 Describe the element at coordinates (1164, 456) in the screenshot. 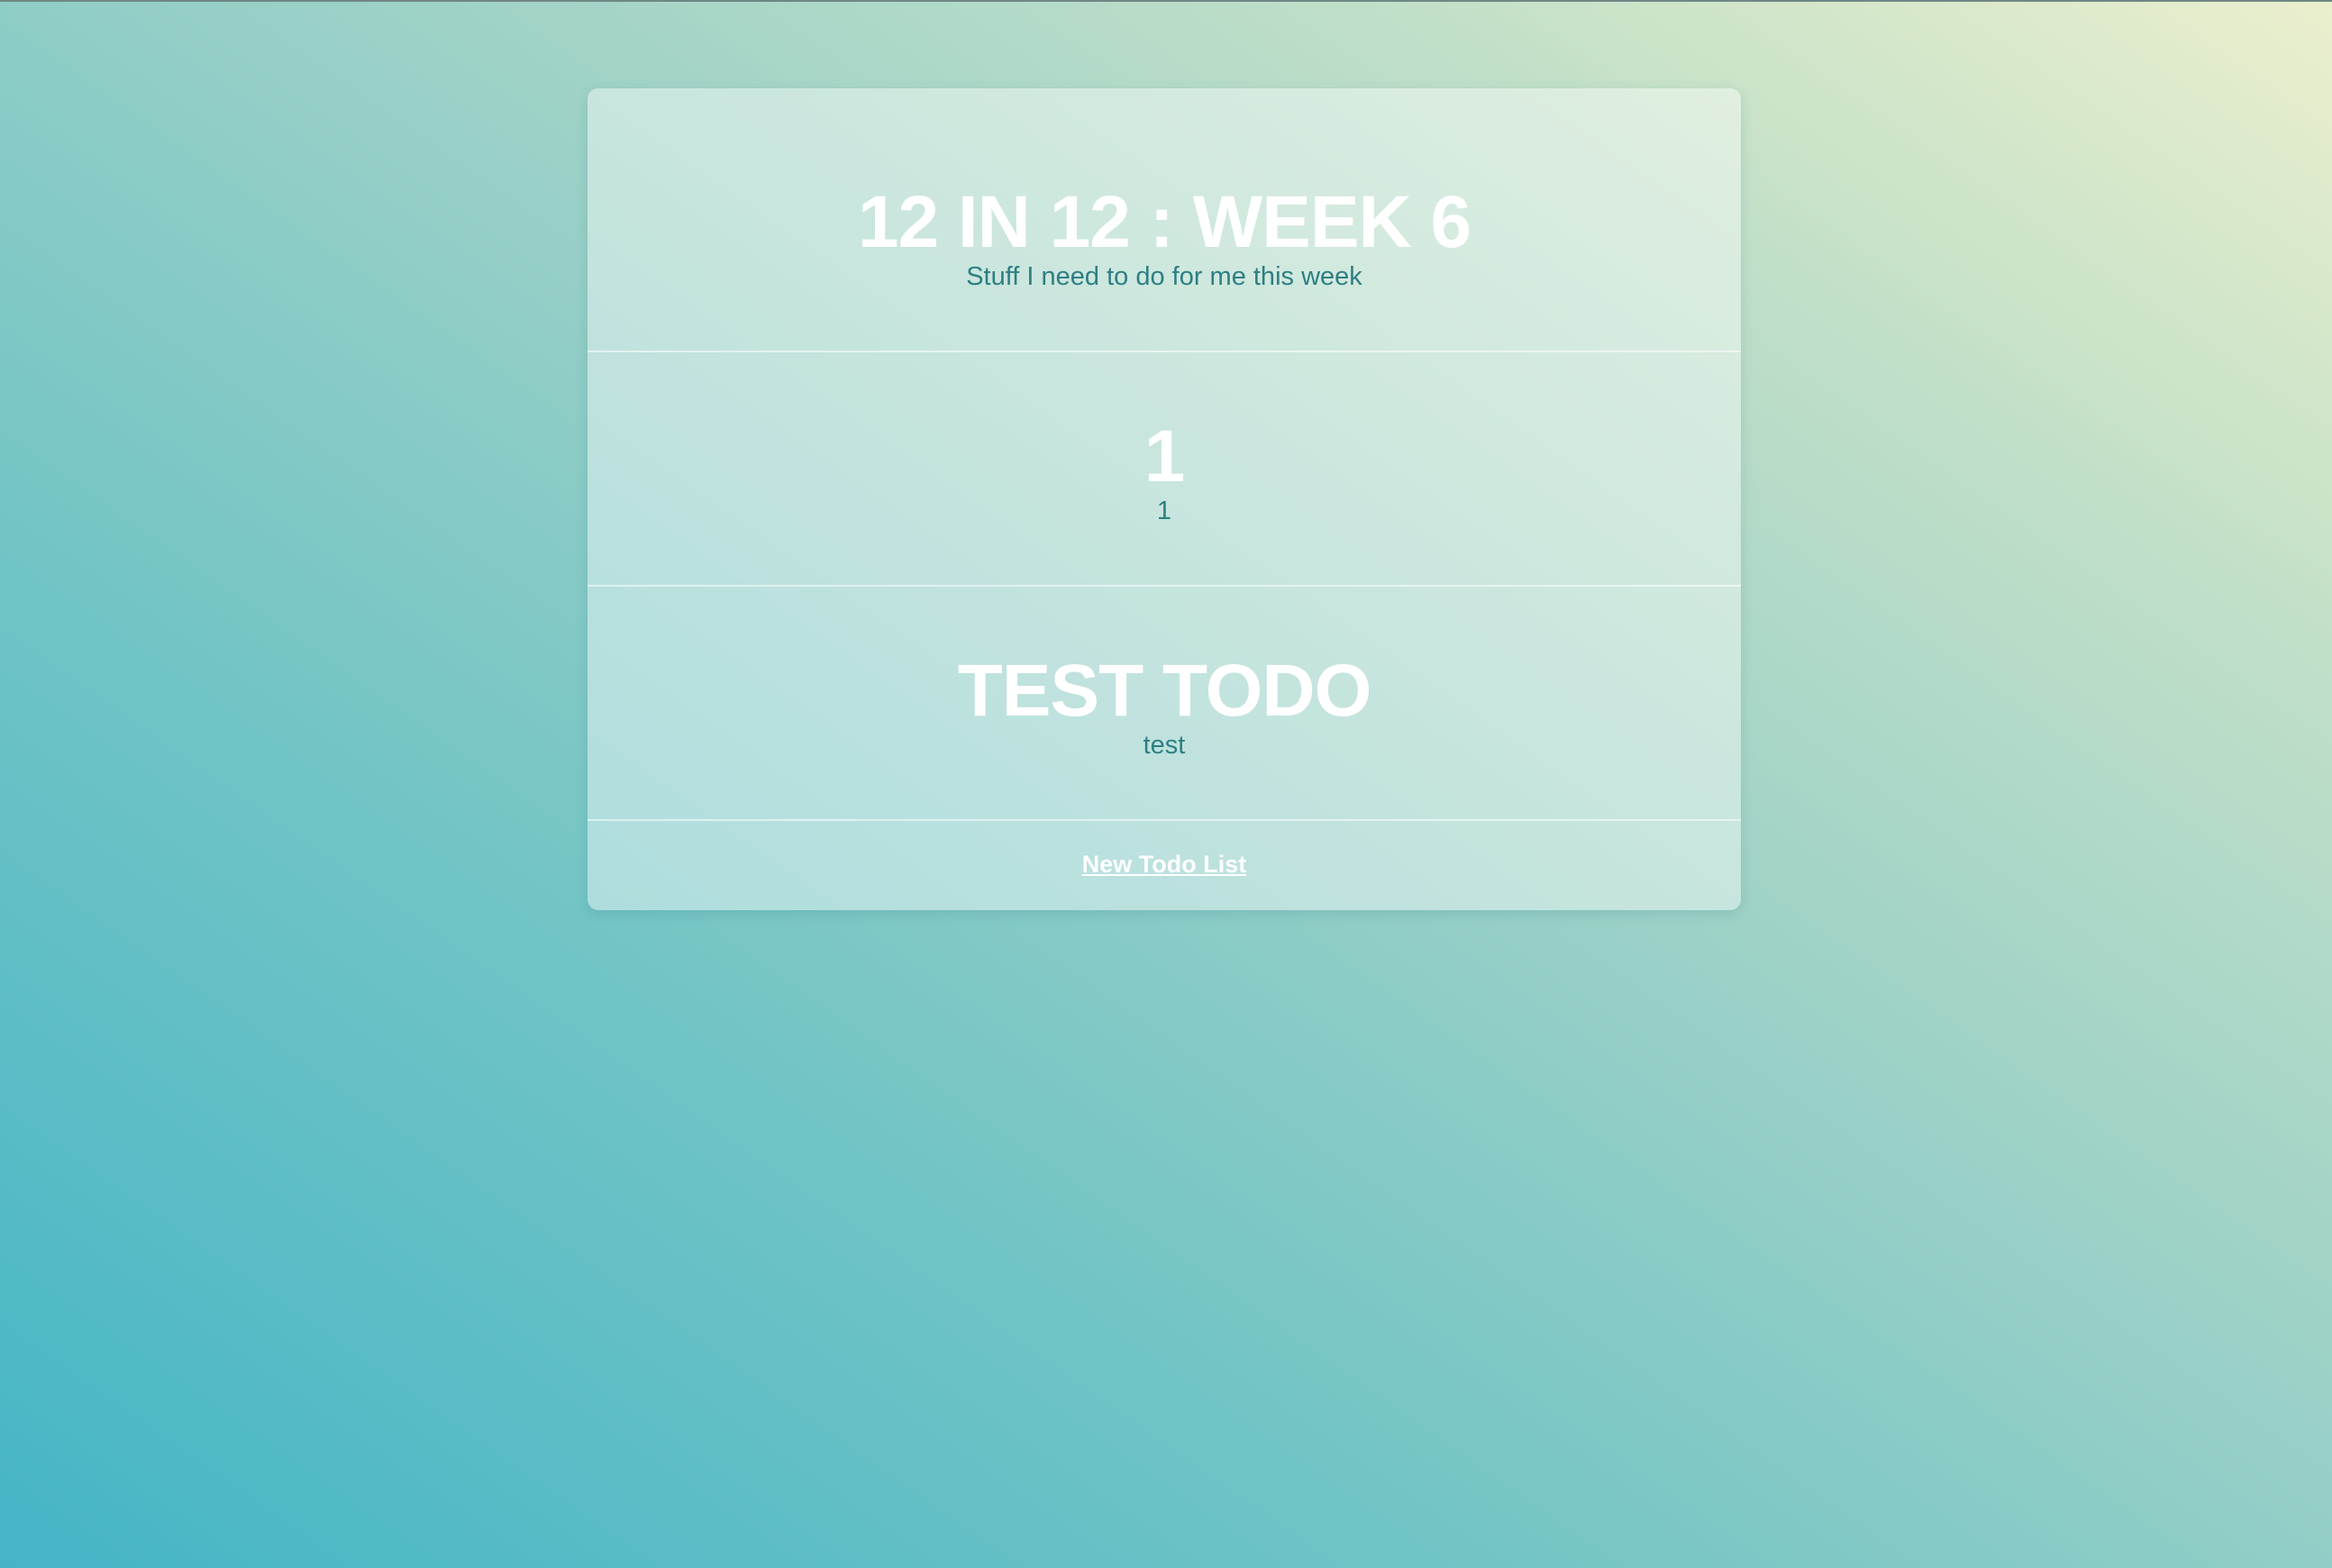

I see `todo-item-title: 1` at that location.